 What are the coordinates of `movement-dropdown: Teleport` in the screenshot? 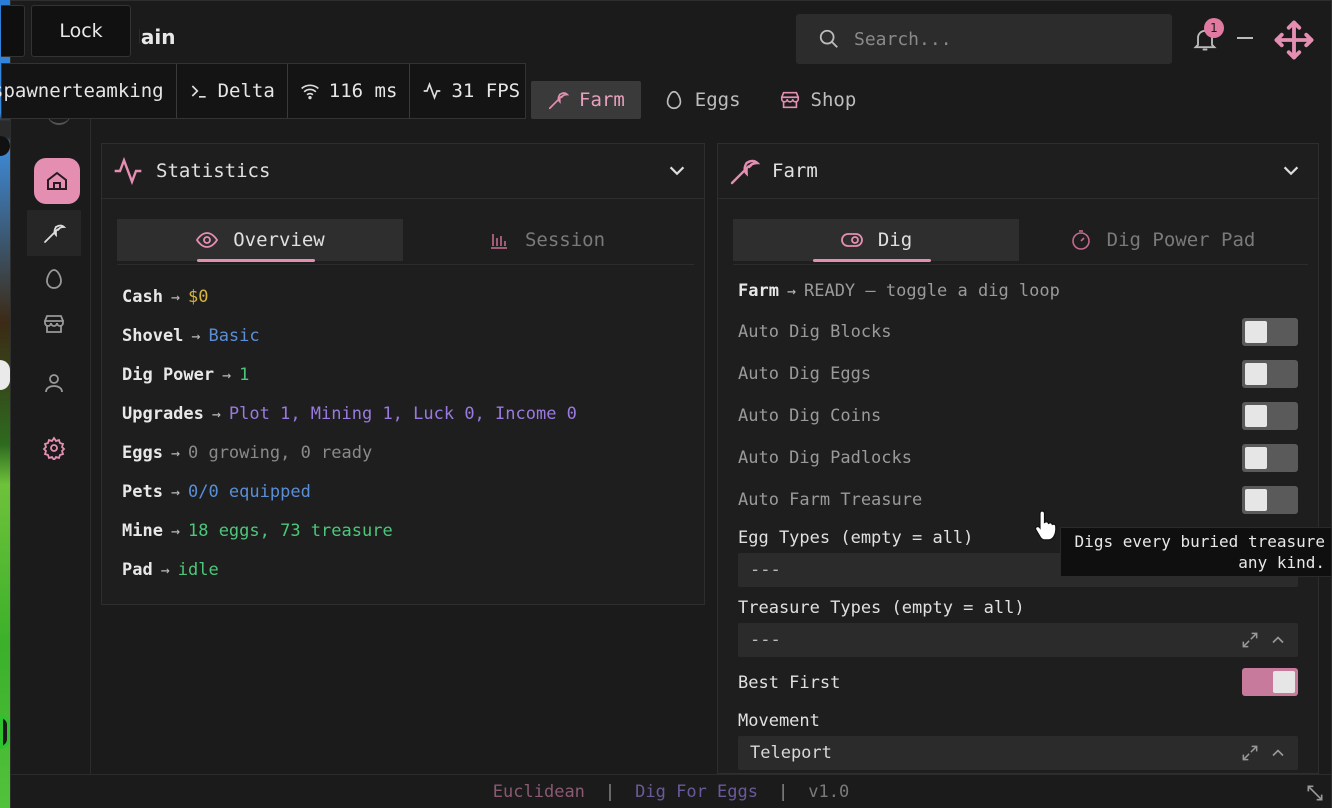 It's located at (1018, 753).